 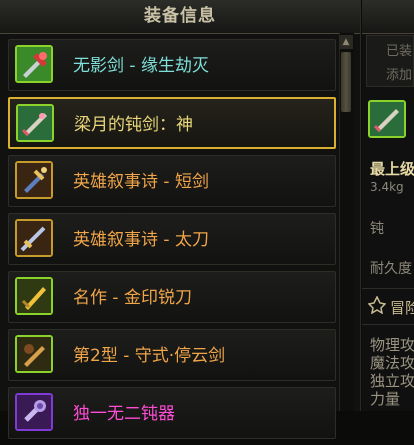 I want to click on blunt-sword-icon, so click(x=35, y=123).